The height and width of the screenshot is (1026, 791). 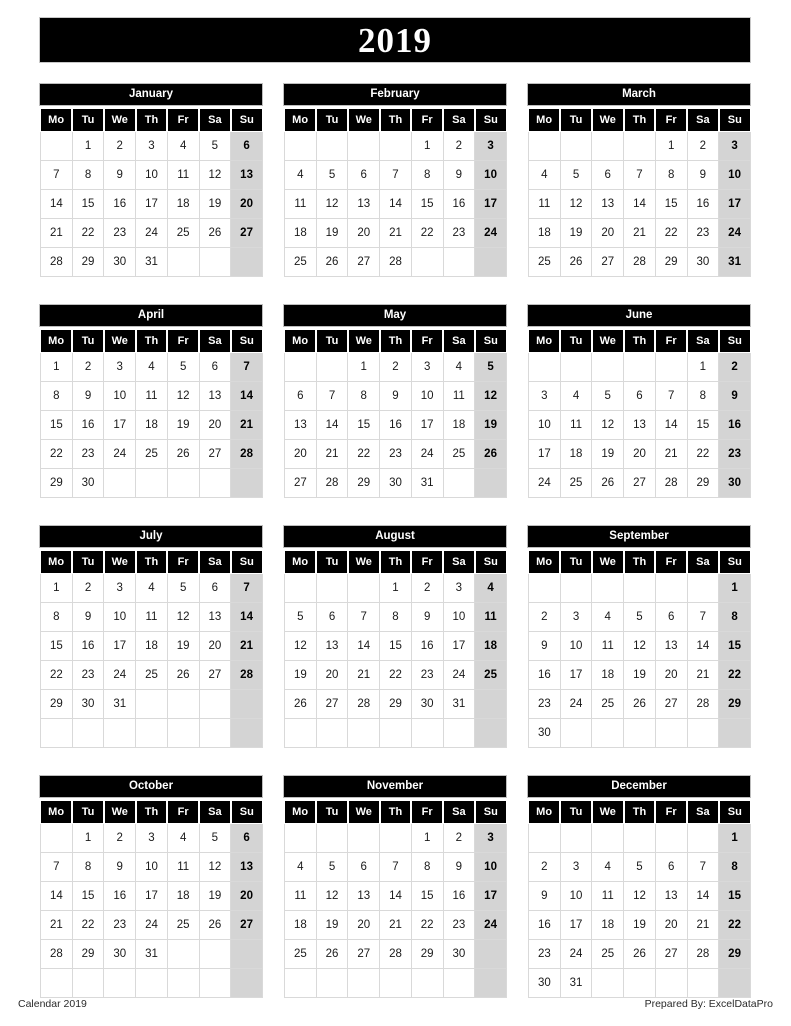 I want to click on day-cell: 28, so click(x=639, y=262).